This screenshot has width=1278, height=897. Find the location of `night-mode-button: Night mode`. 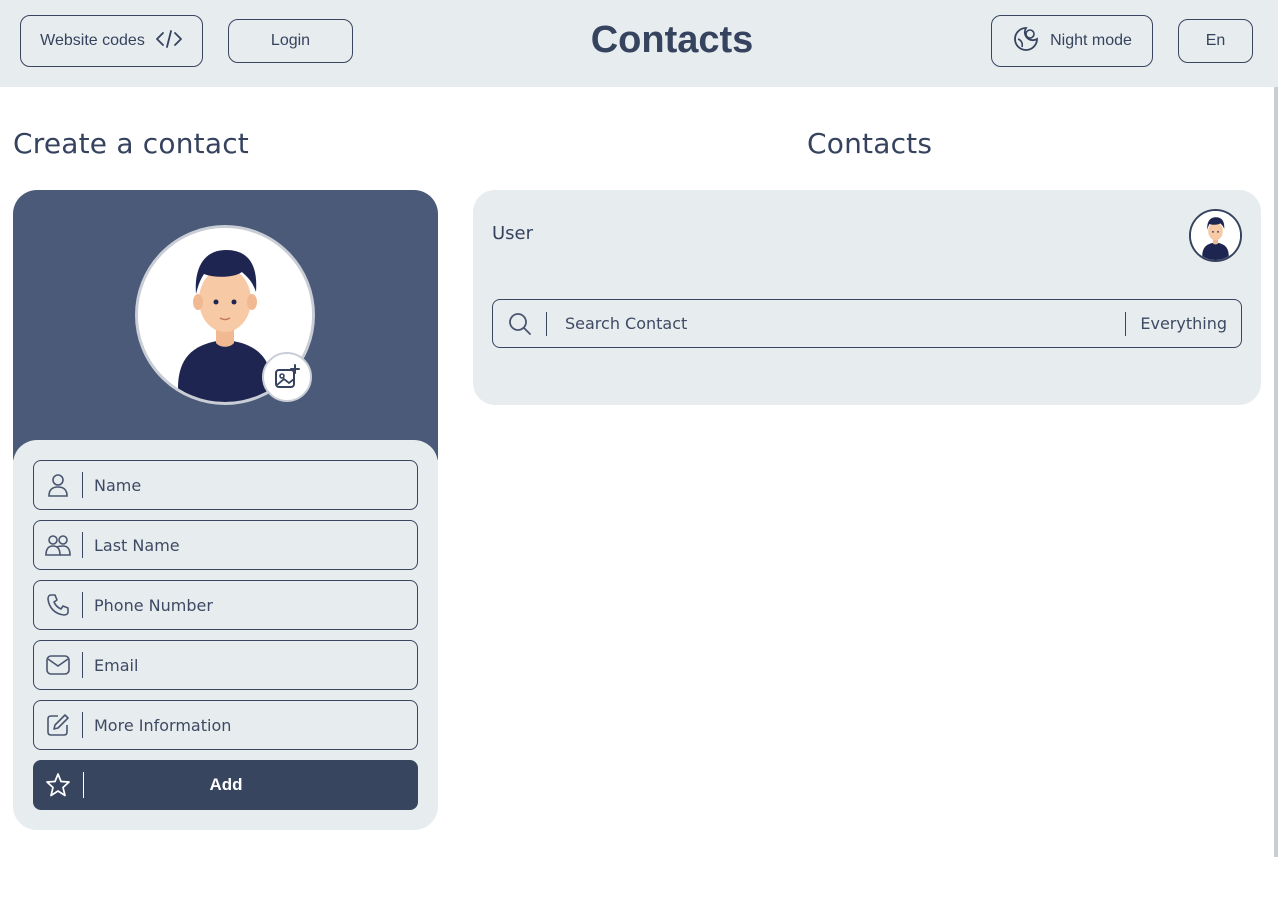

night-mode-button: Night mode is located at coordinates (1072, 41).